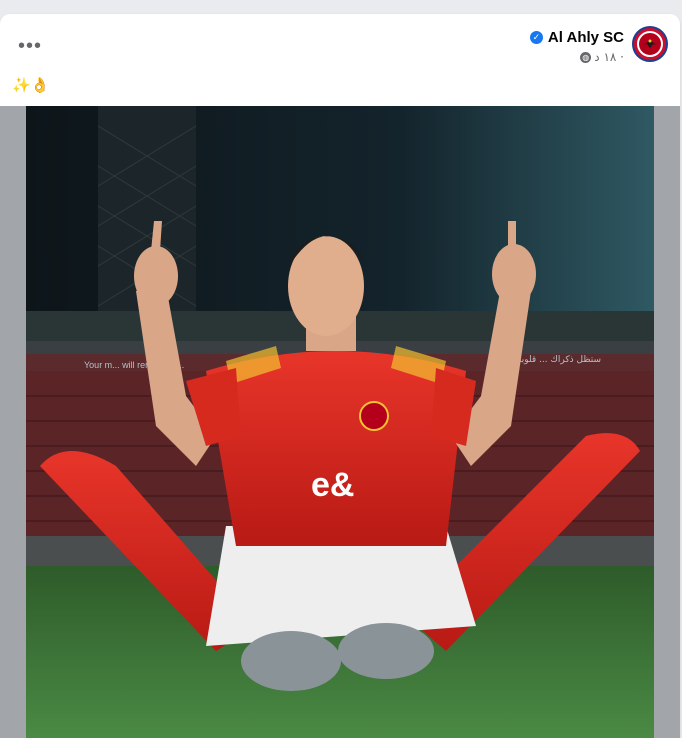  Describe the element at coordinates (586, 57) in the screenshot. I see `globe-icon: ◍` at that location.